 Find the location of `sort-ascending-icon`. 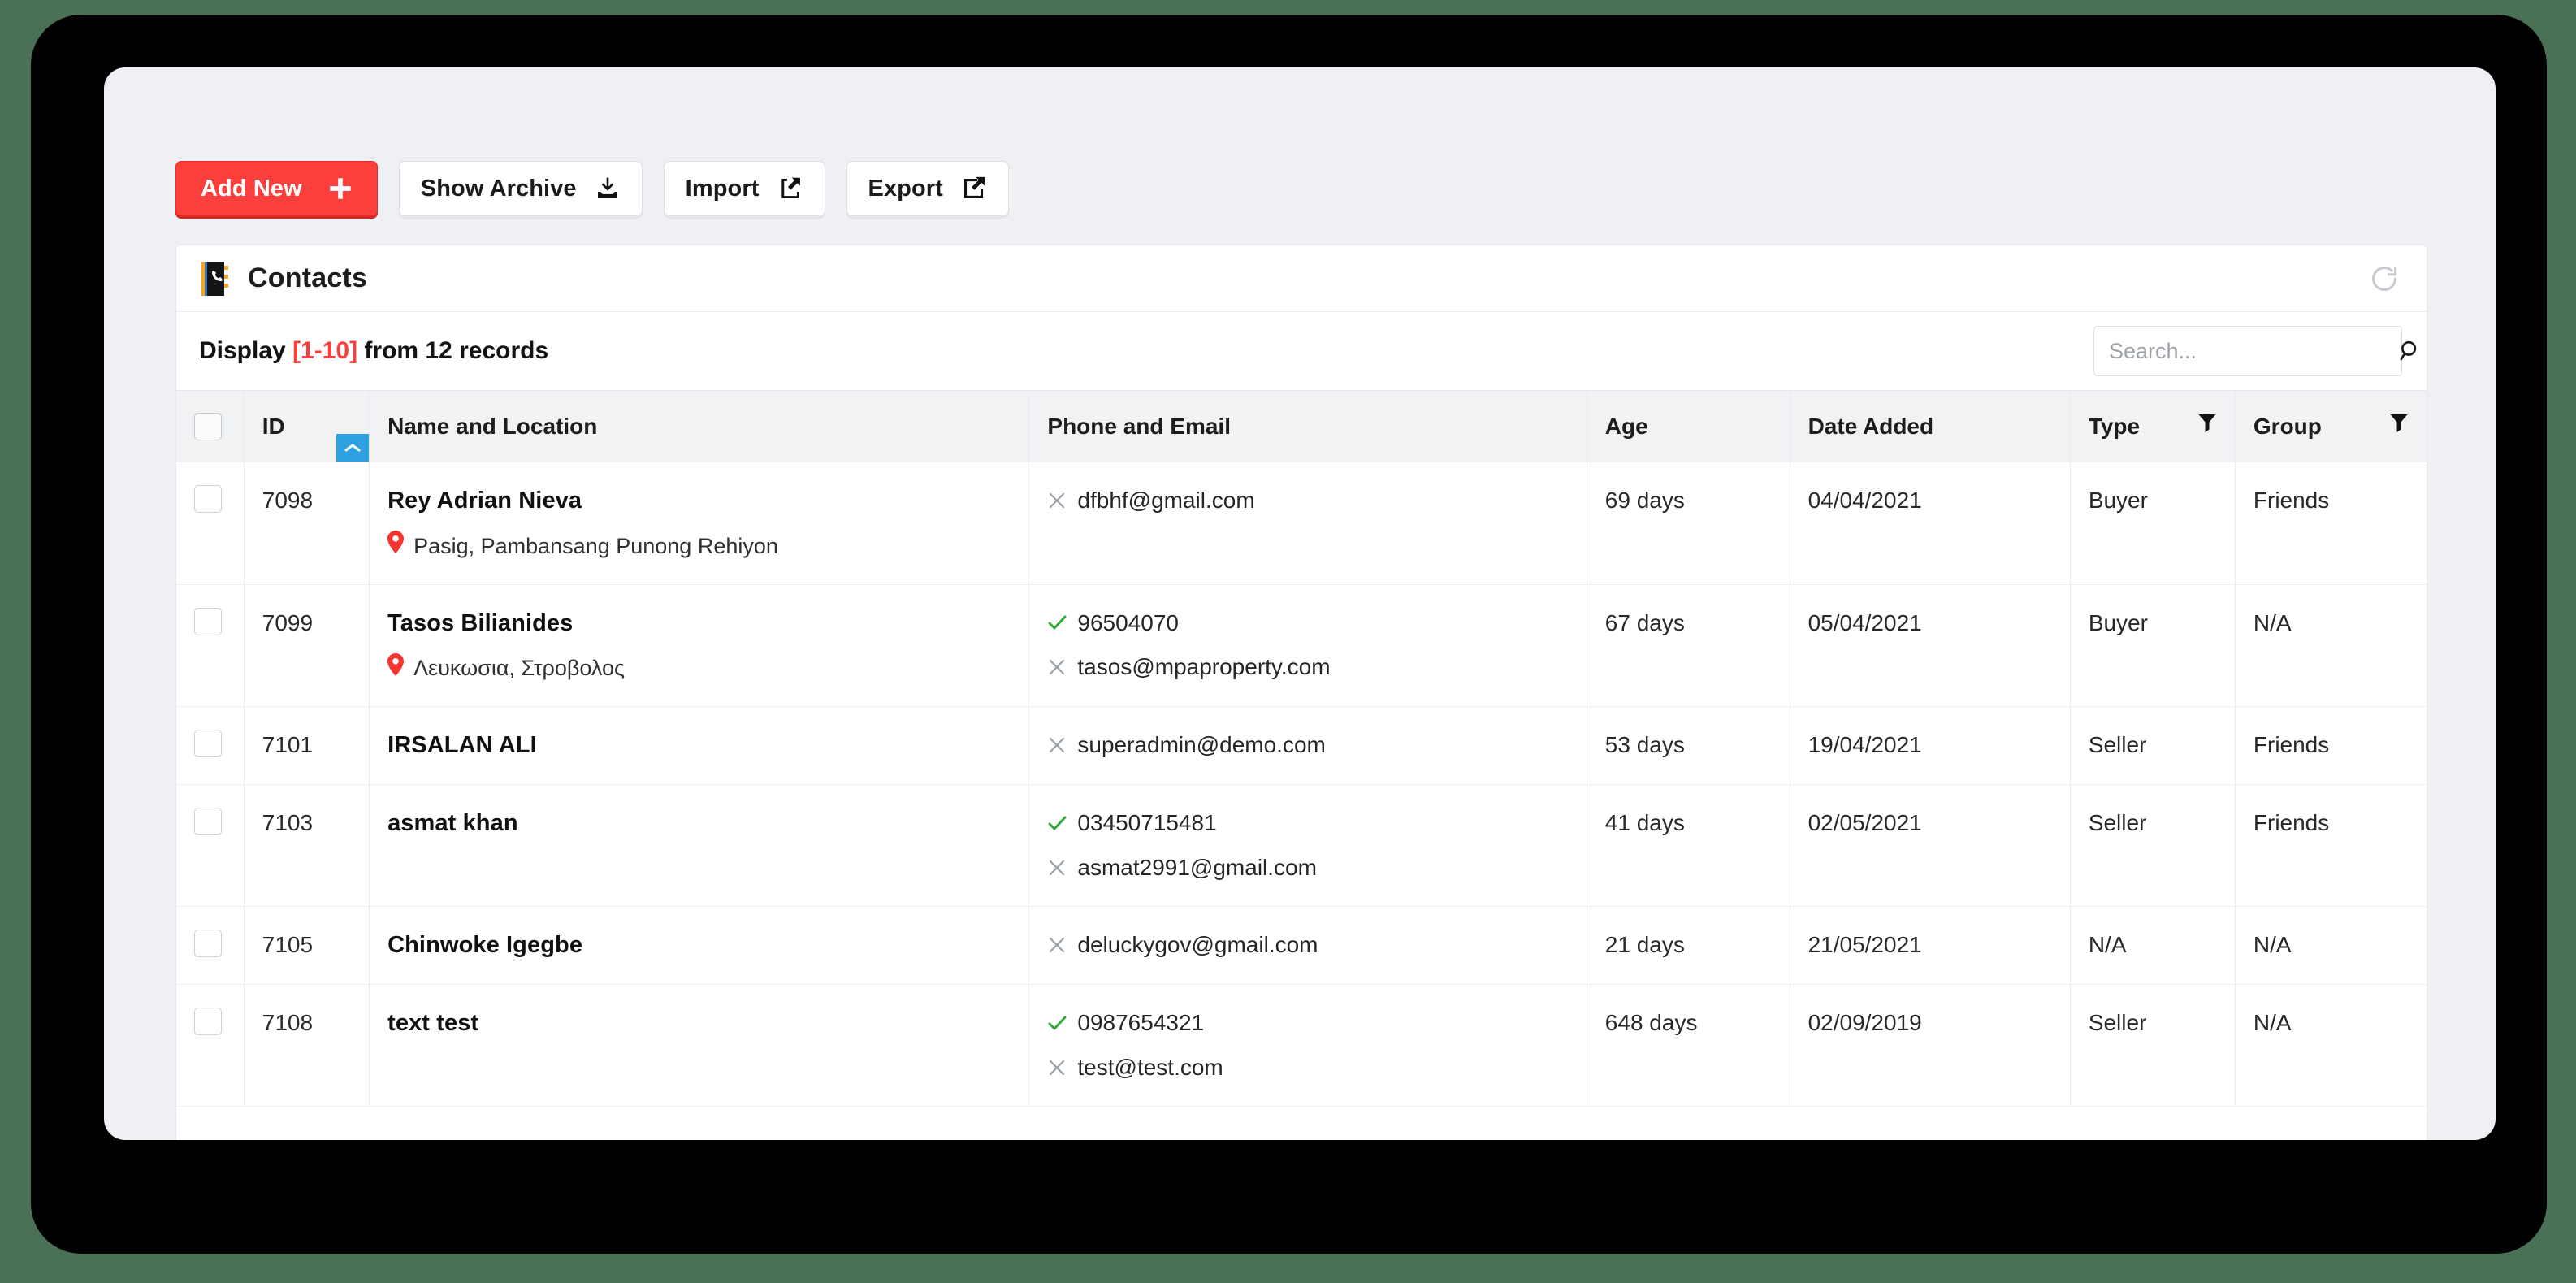

sort-ascending-icon is located at coordinates (353, 448).